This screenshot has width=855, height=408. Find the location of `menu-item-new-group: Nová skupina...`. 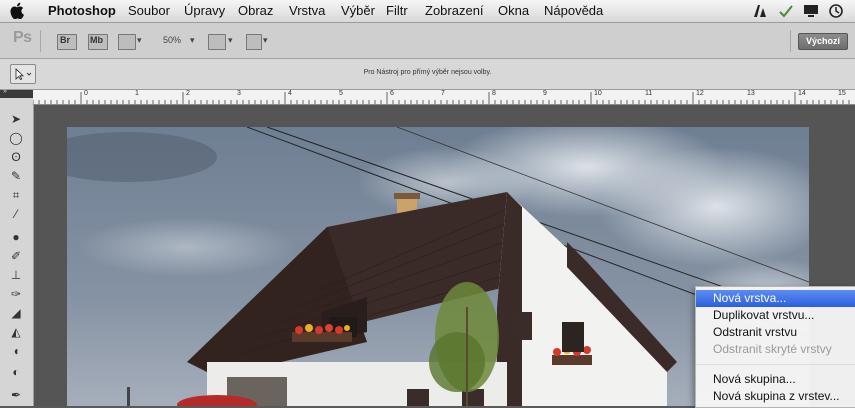

menu-item-new-group: Nová skupina... is located at coordinates (775, 379).